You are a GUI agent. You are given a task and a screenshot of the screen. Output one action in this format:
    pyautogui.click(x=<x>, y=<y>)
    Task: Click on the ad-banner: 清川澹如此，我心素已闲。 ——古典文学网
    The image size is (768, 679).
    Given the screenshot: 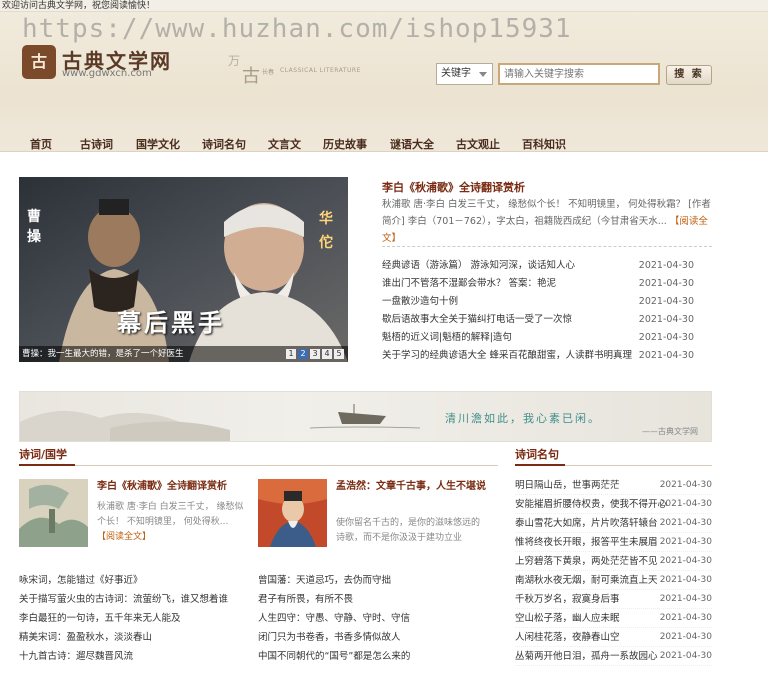 What is the action you would take?
    pyautogui.click(x=365, y=416)
    